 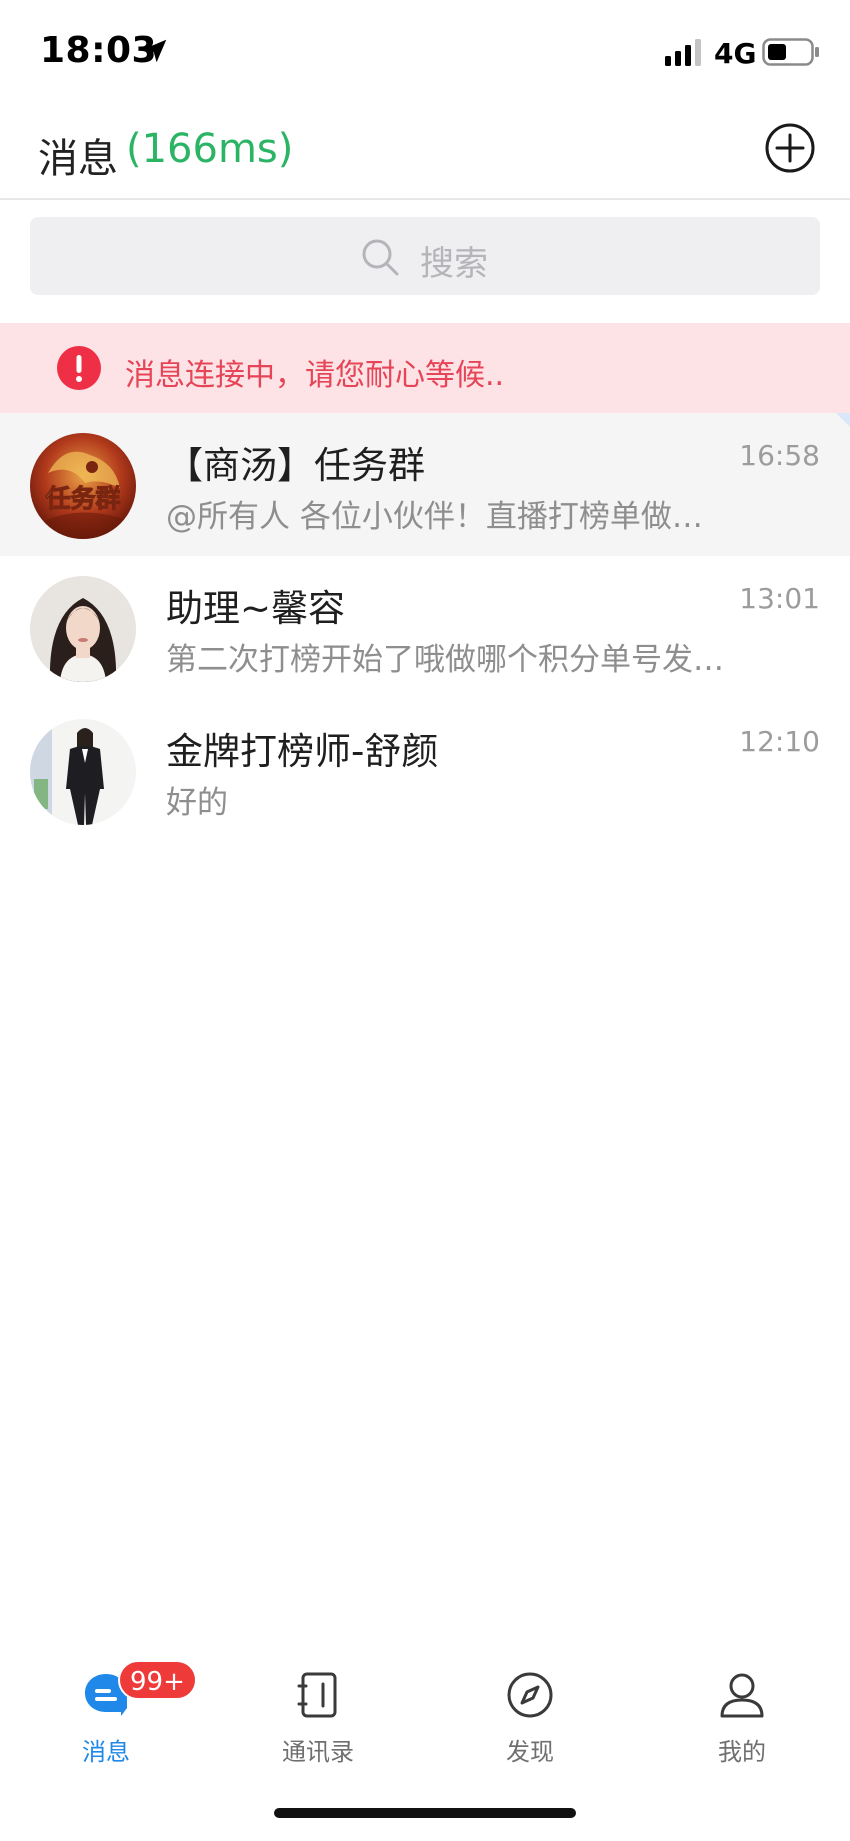 I want to click on plus-circle-icon, so click(x=790, y=148).